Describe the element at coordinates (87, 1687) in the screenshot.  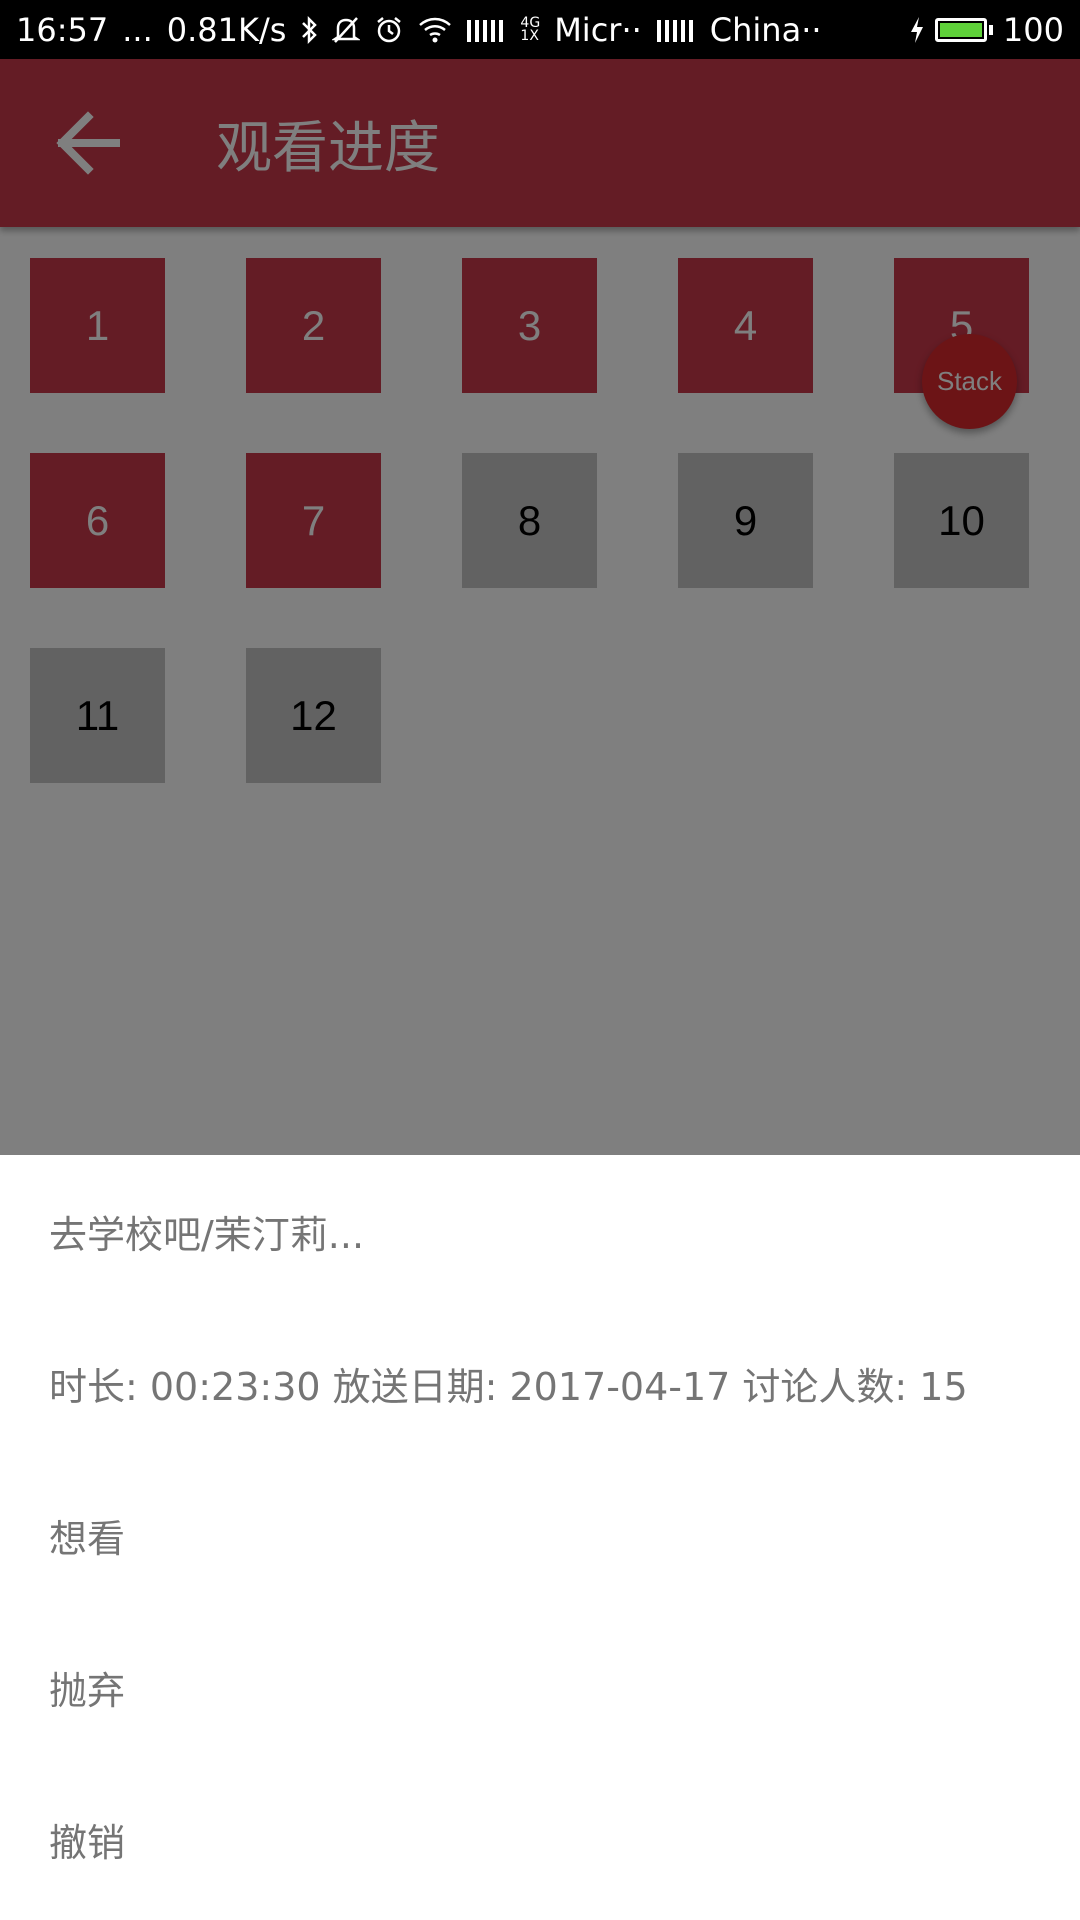
I see `action-drop: 抛弃` at that location.